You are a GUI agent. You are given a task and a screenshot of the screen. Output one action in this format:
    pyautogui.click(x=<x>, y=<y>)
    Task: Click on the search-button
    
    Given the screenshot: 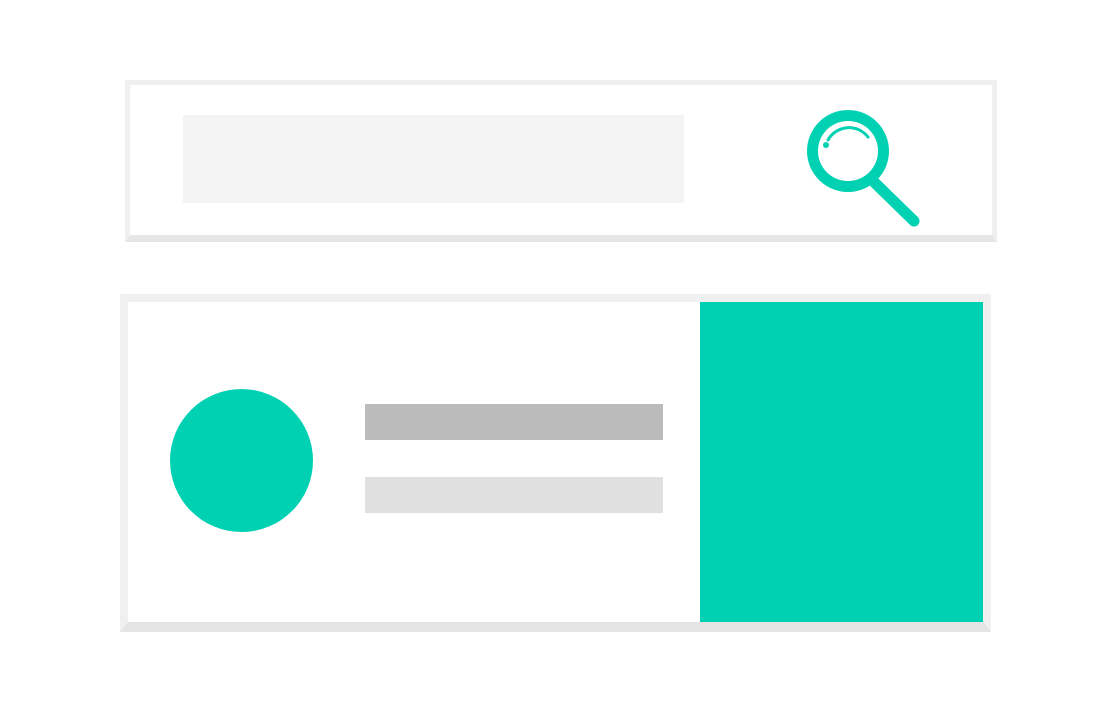 What is the action you would take?
    pyautogui.click(x=861, y=165)
    